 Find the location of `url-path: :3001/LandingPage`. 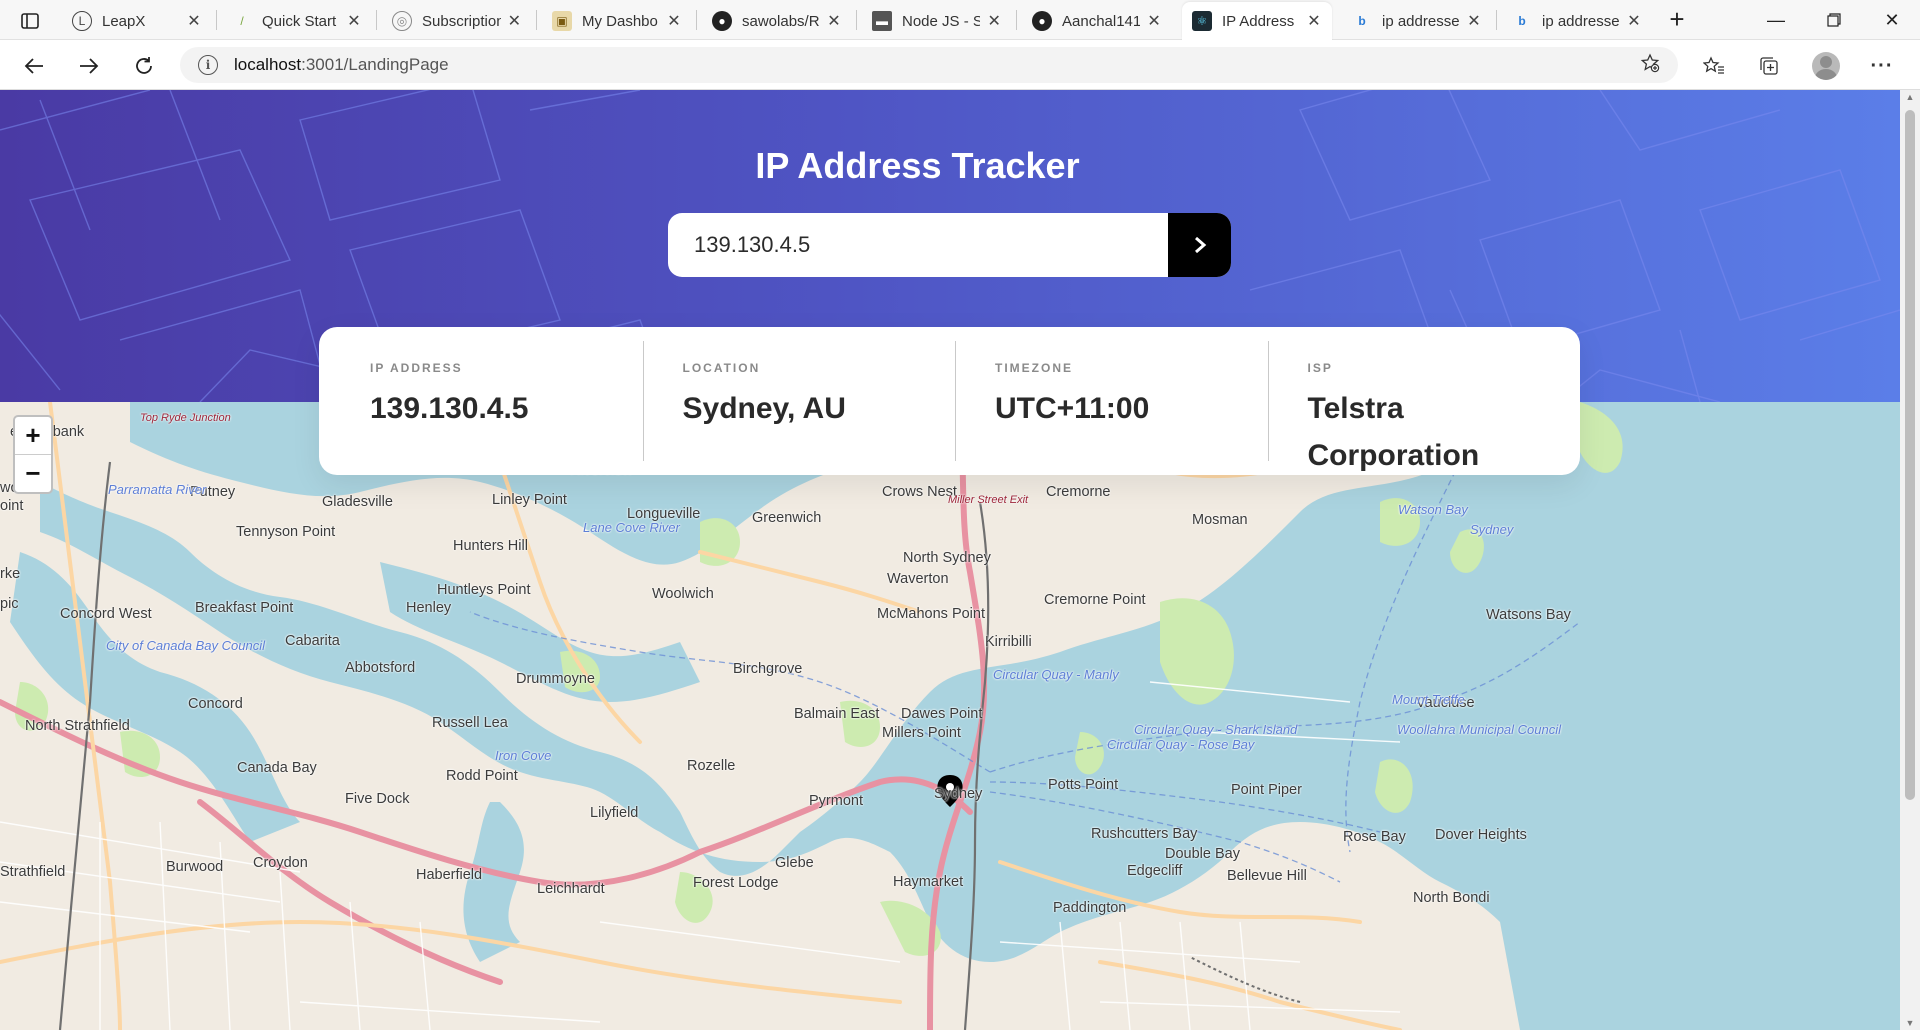

url-path: :3001/LandingPage is located at coordinates (375, 64).